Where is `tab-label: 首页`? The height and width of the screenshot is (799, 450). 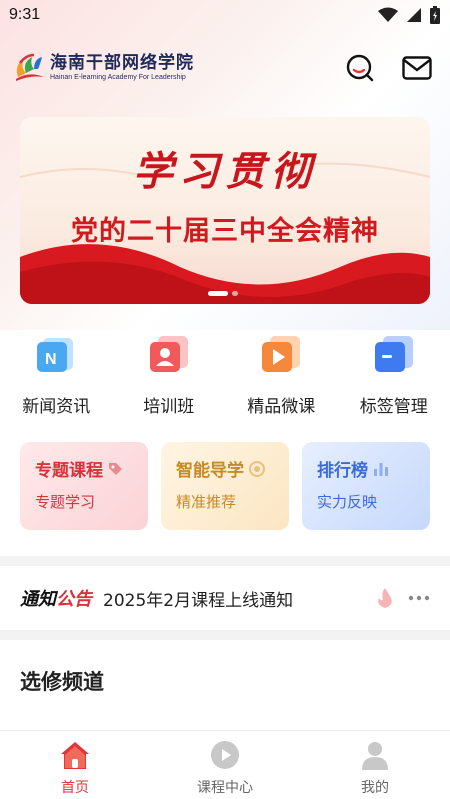
tab-label: 首页 is located at coordinates (75, 788).